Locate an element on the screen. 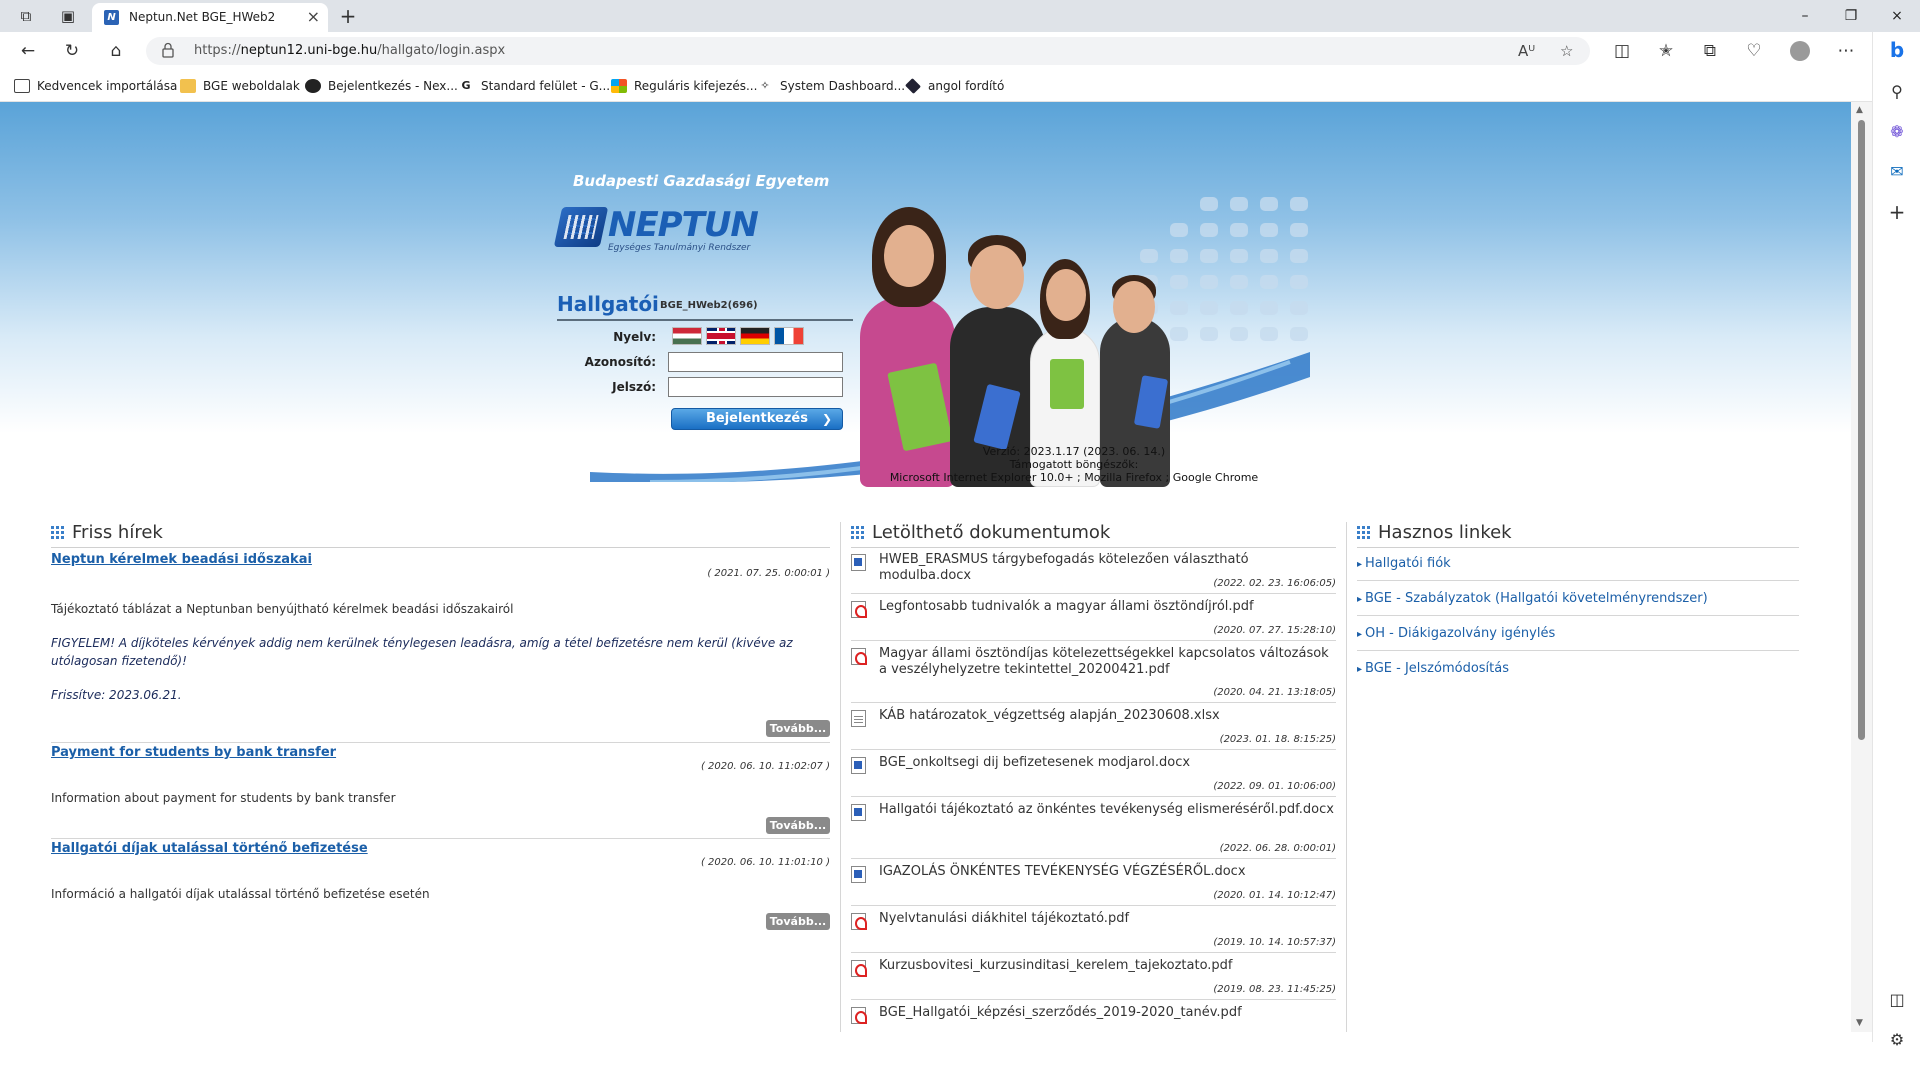  outlook-icon: ✉ is located at coordinates (1897, 172).